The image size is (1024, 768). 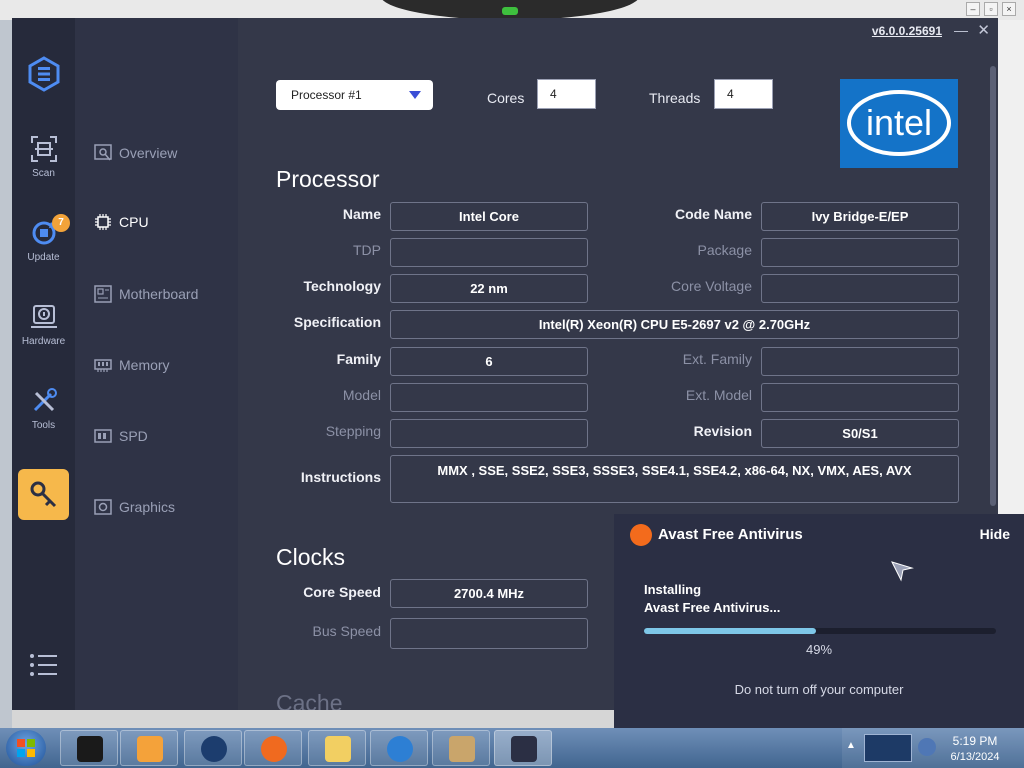 I want to click on rail-hardware-label: Hardware, so click(x=43, y=341).